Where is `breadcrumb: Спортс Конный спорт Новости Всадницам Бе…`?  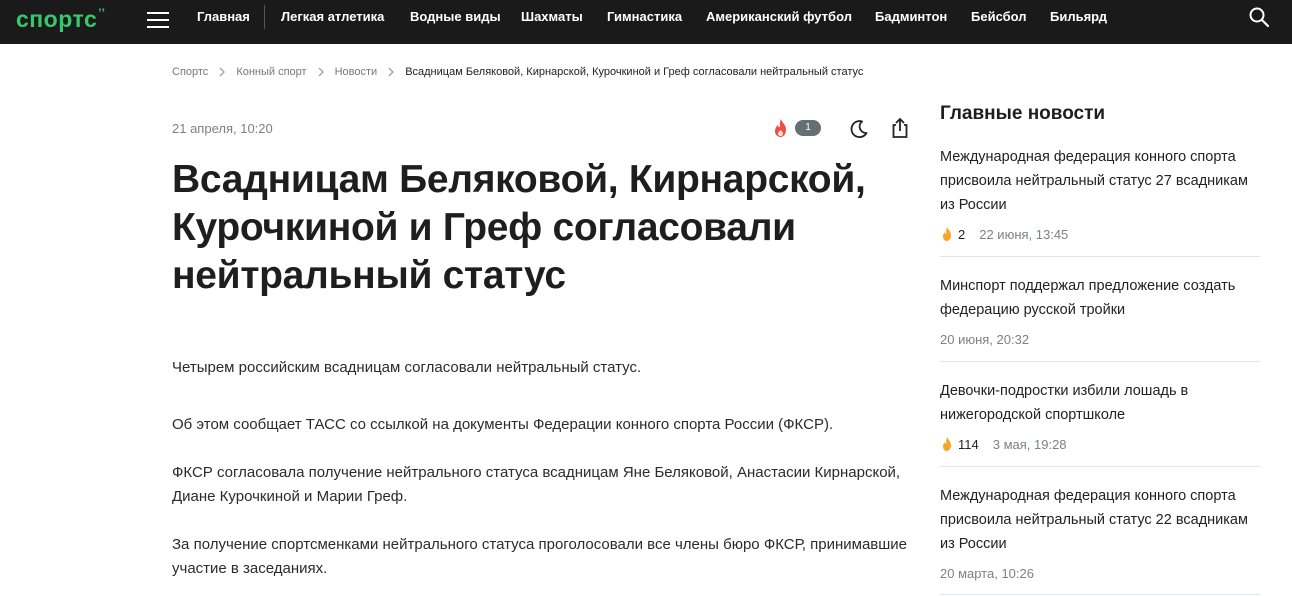 breadcrumb: Спортс Конный спорт Новости Всадницам Бе… is located at coordinates (517, 72).